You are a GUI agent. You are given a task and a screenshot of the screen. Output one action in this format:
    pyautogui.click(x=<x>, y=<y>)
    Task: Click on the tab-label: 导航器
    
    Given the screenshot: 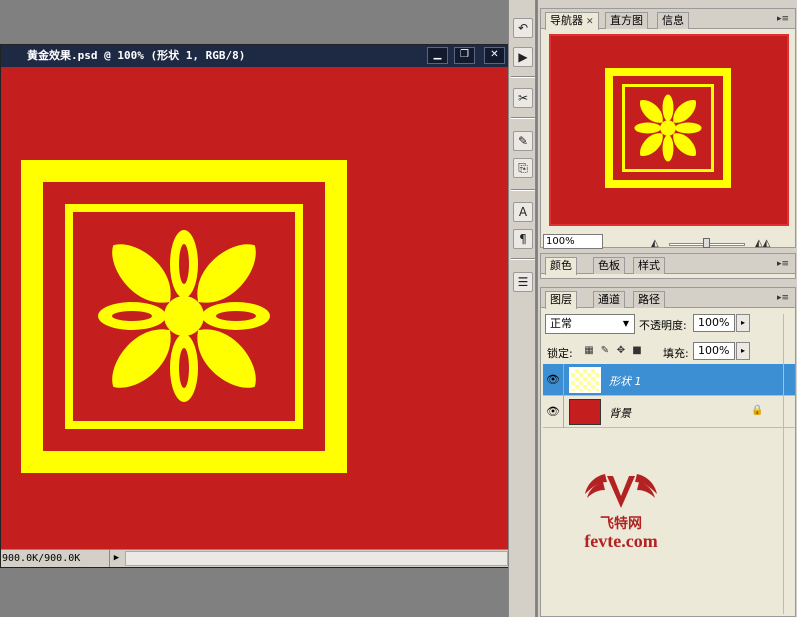 What is the action you would take?
    pyautogui.click(x=566, y=20)
    